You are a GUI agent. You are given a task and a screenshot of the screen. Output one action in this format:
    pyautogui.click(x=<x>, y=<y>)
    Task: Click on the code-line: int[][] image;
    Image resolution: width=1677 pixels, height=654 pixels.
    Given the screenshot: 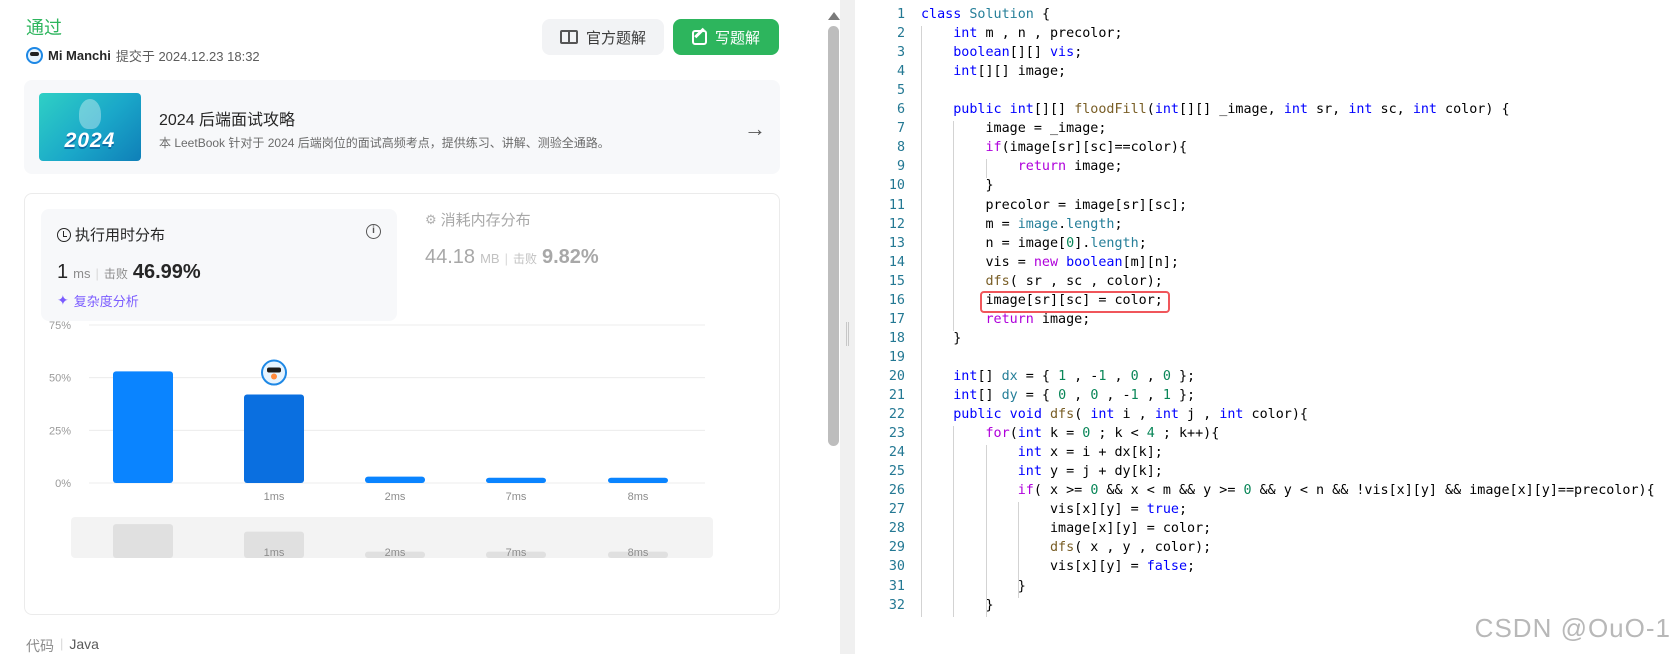 What is the action you would take?
    pyautogui.click(x=993, y=71)
    